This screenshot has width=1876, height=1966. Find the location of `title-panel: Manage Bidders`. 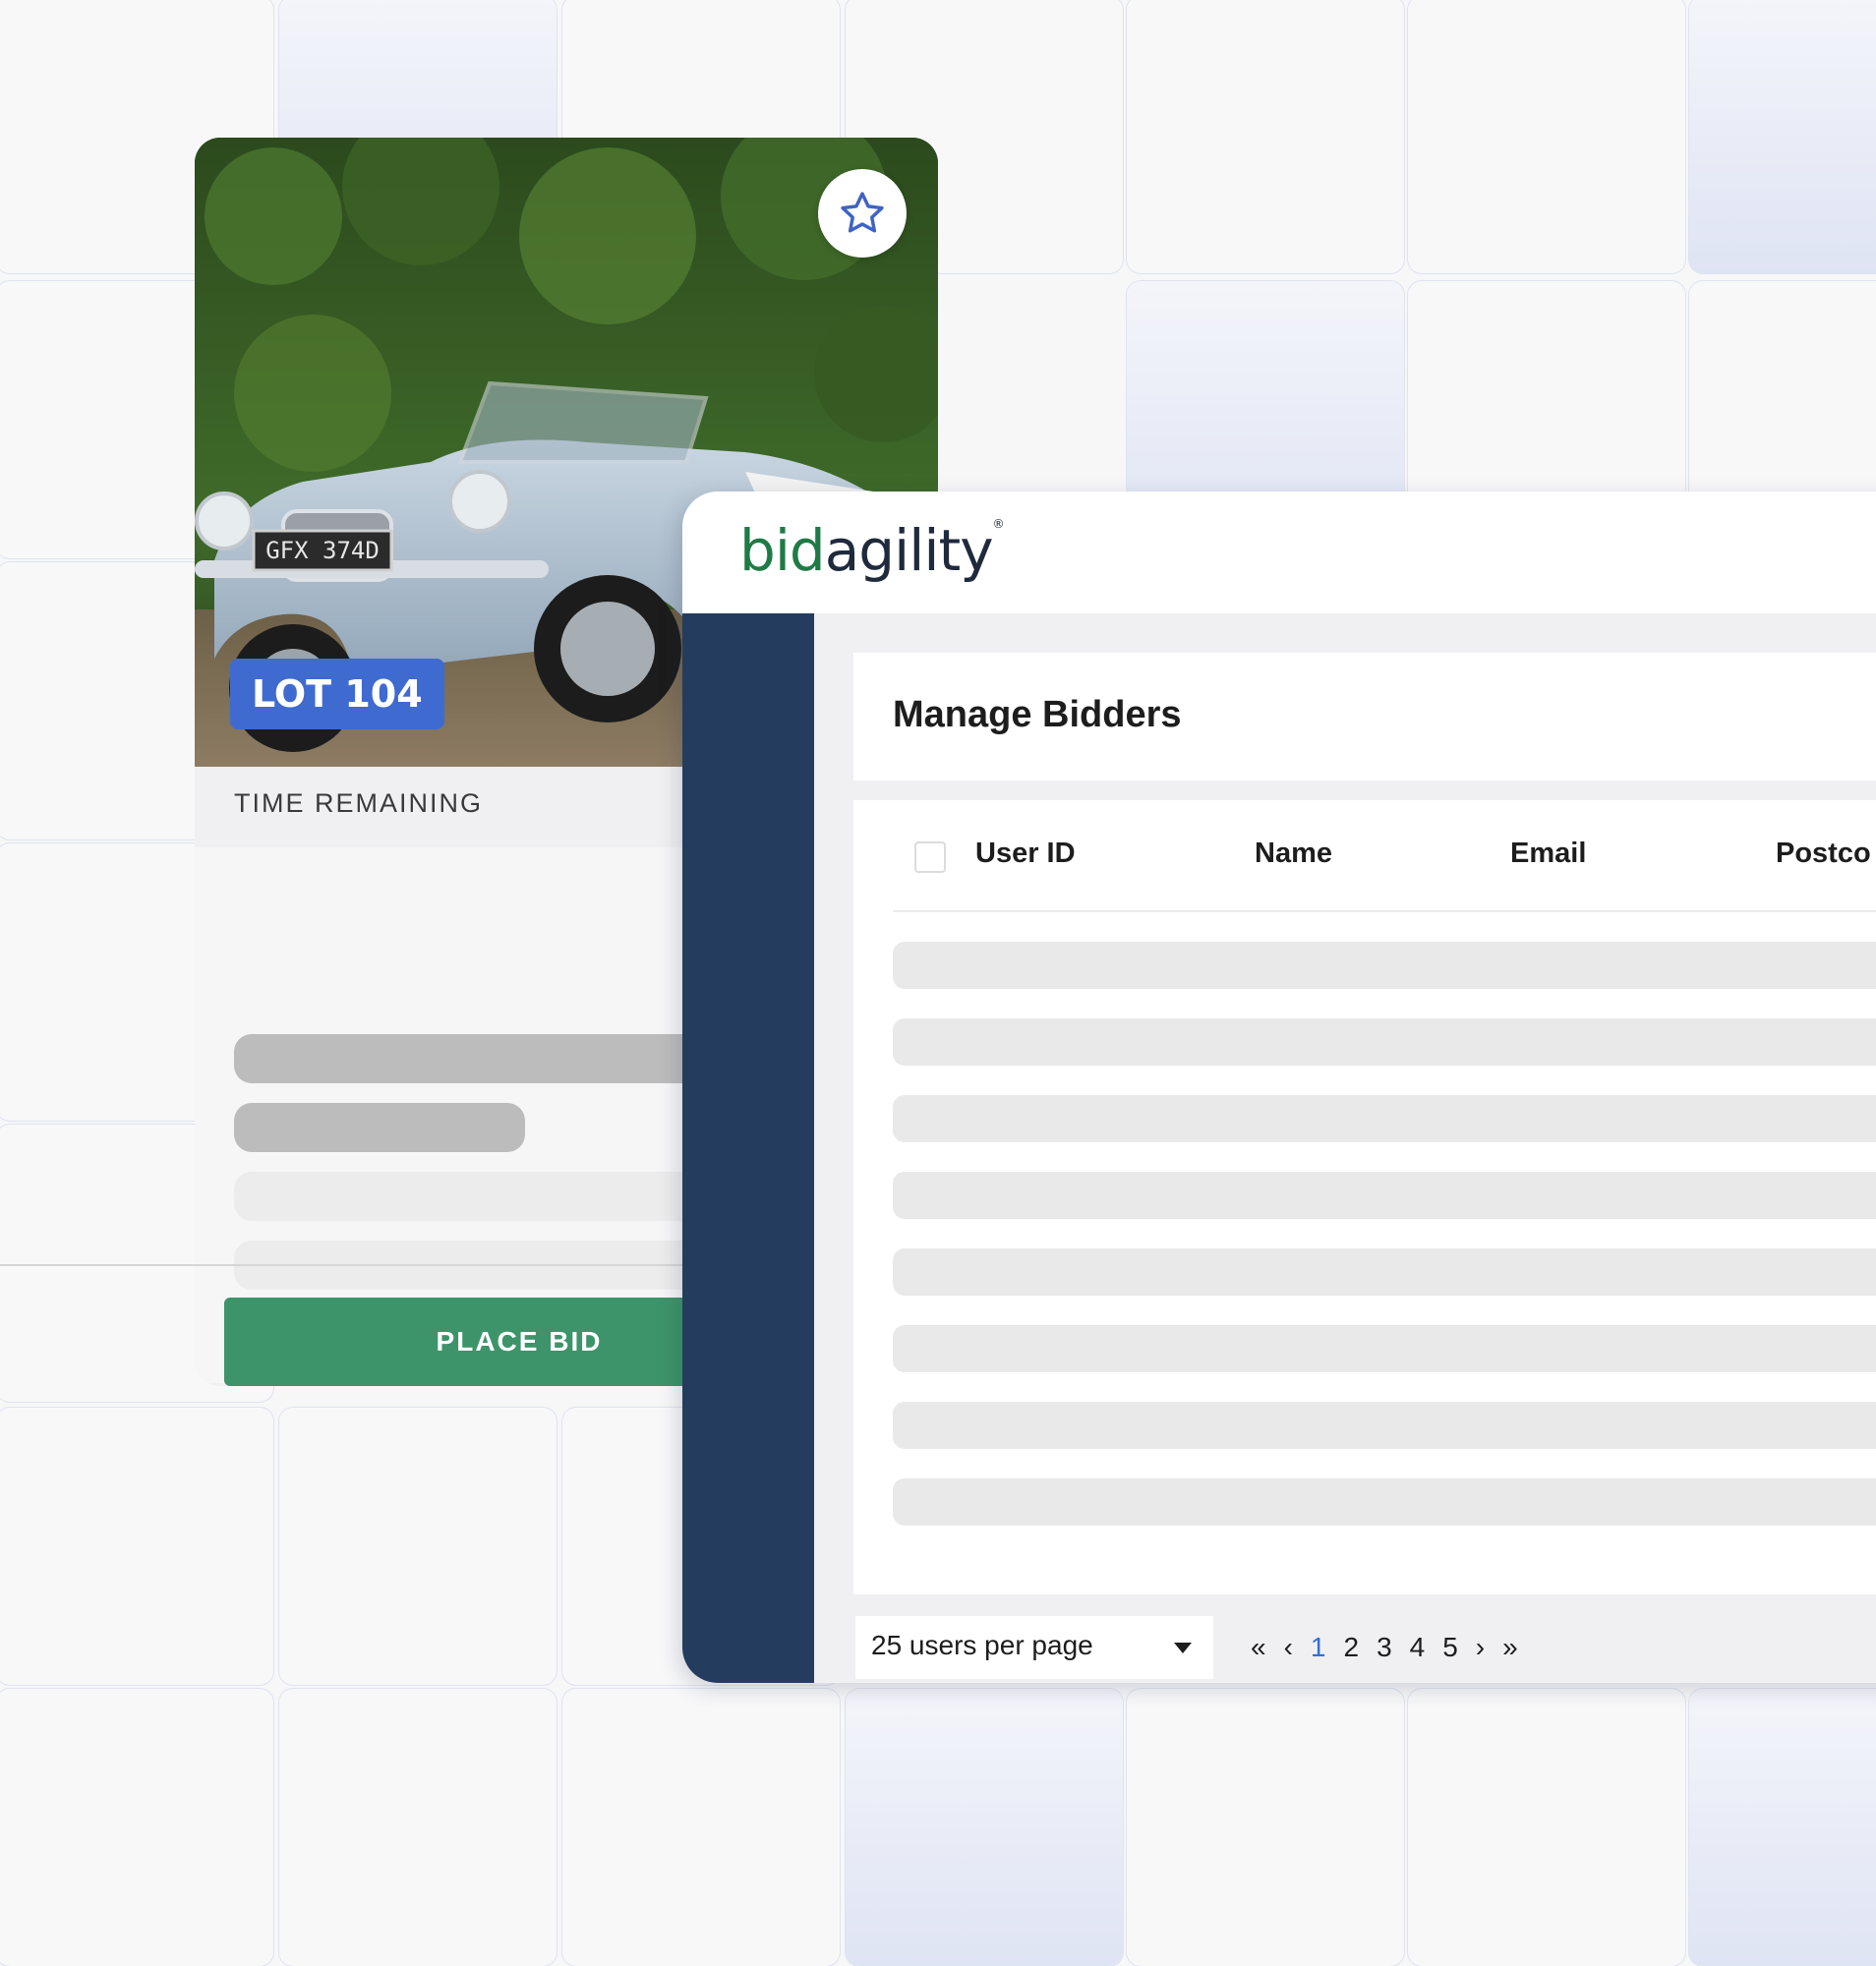

title-panel: Manage Bidders is located at coordinates (1364, 717).